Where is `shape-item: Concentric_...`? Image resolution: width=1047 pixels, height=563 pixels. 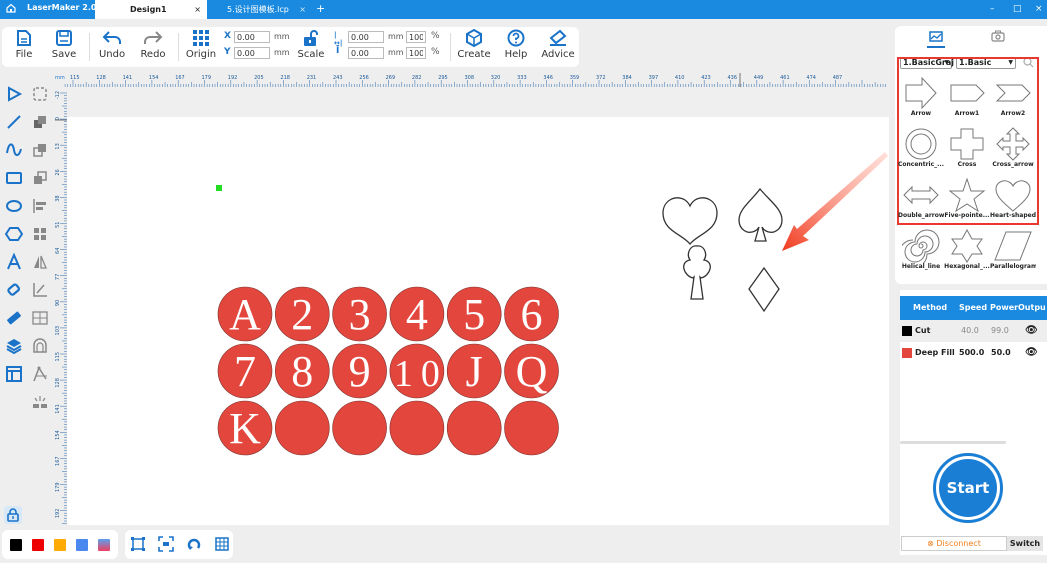 shape-item: Concentric_... is located at coordinates (921, 147).